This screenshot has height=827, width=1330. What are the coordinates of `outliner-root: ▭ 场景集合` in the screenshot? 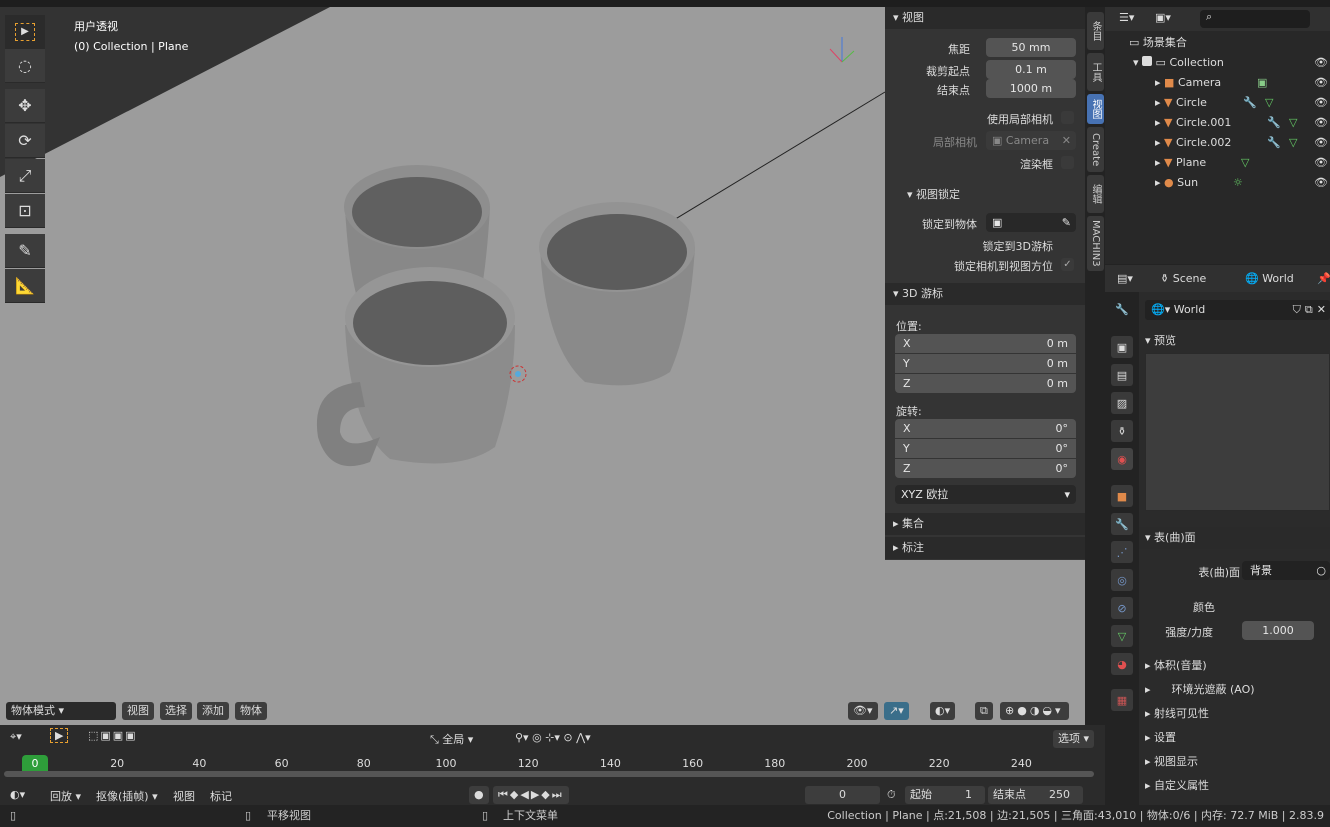 It's located at (1217, 43).